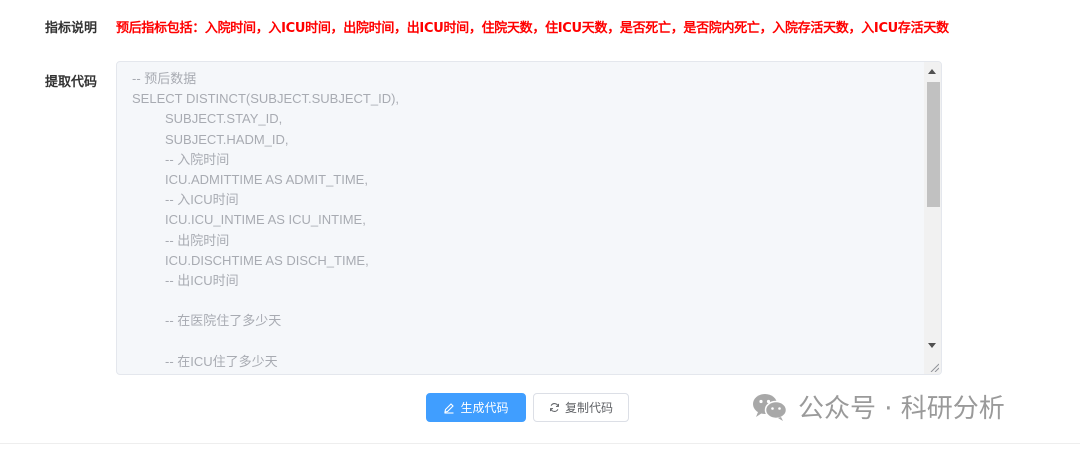 The height and width of the screenshot is (449, 1080). Describe the element at coordinates (449, 408) in the screenshot. I see `pencil-icon` at that location.